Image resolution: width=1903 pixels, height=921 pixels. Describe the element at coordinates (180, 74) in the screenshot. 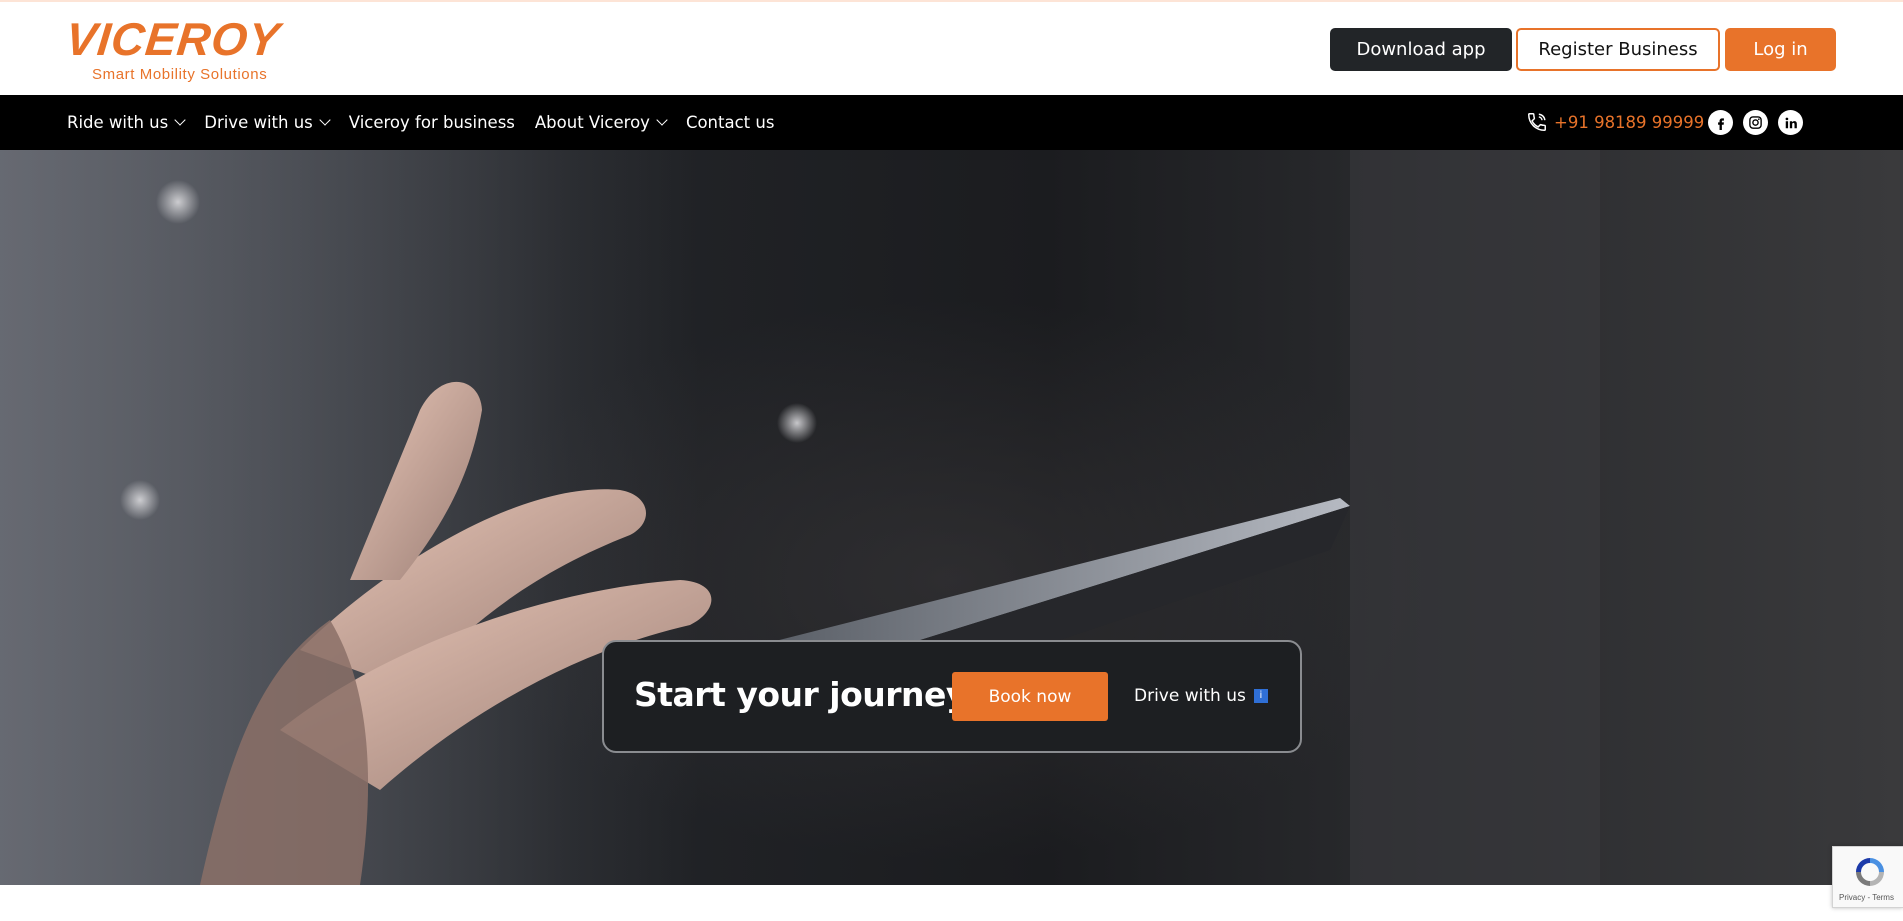

I see `logo-tagline: Smart Mobility Solutions` at that location.